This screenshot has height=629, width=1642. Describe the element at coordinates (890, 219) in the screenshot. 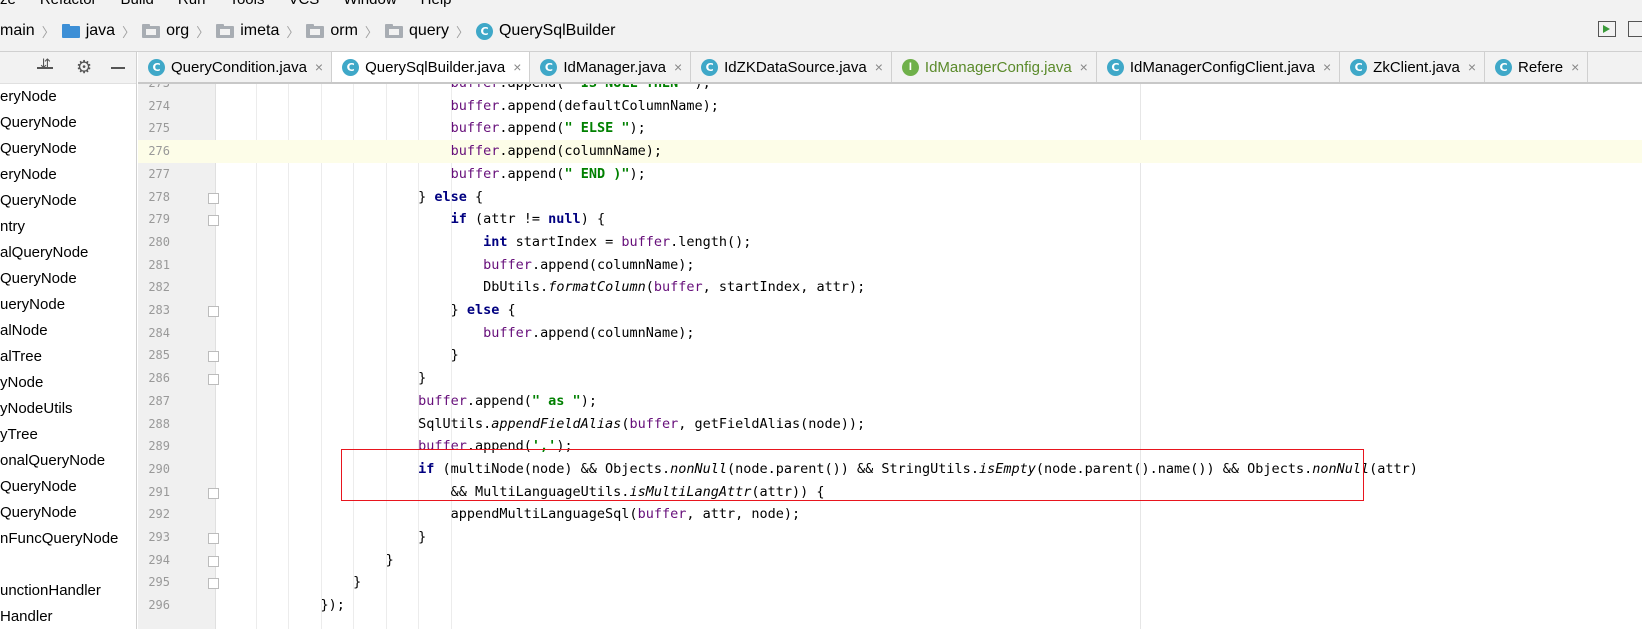

I see `code-line: 279 if (attr != null) {` at that location.